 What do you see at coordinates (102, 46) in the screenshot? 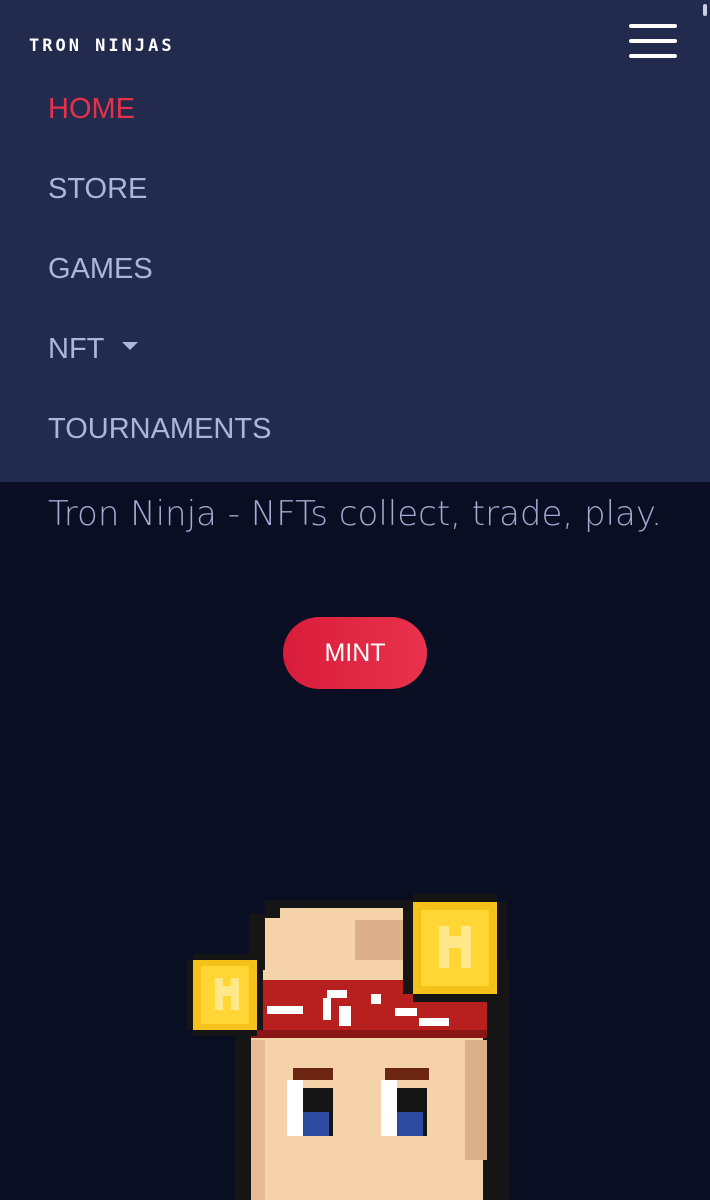
I see `brand-logo: TRON NINJAS` at bounding box center [102, 46].